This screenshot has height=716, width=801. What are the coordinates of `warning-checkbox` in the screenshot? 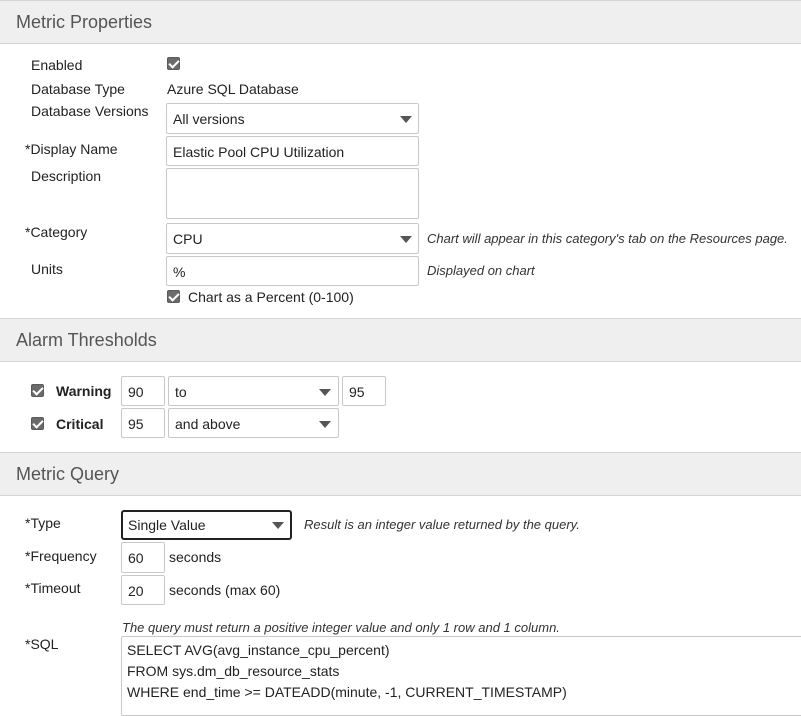 It's located at (37, 390).